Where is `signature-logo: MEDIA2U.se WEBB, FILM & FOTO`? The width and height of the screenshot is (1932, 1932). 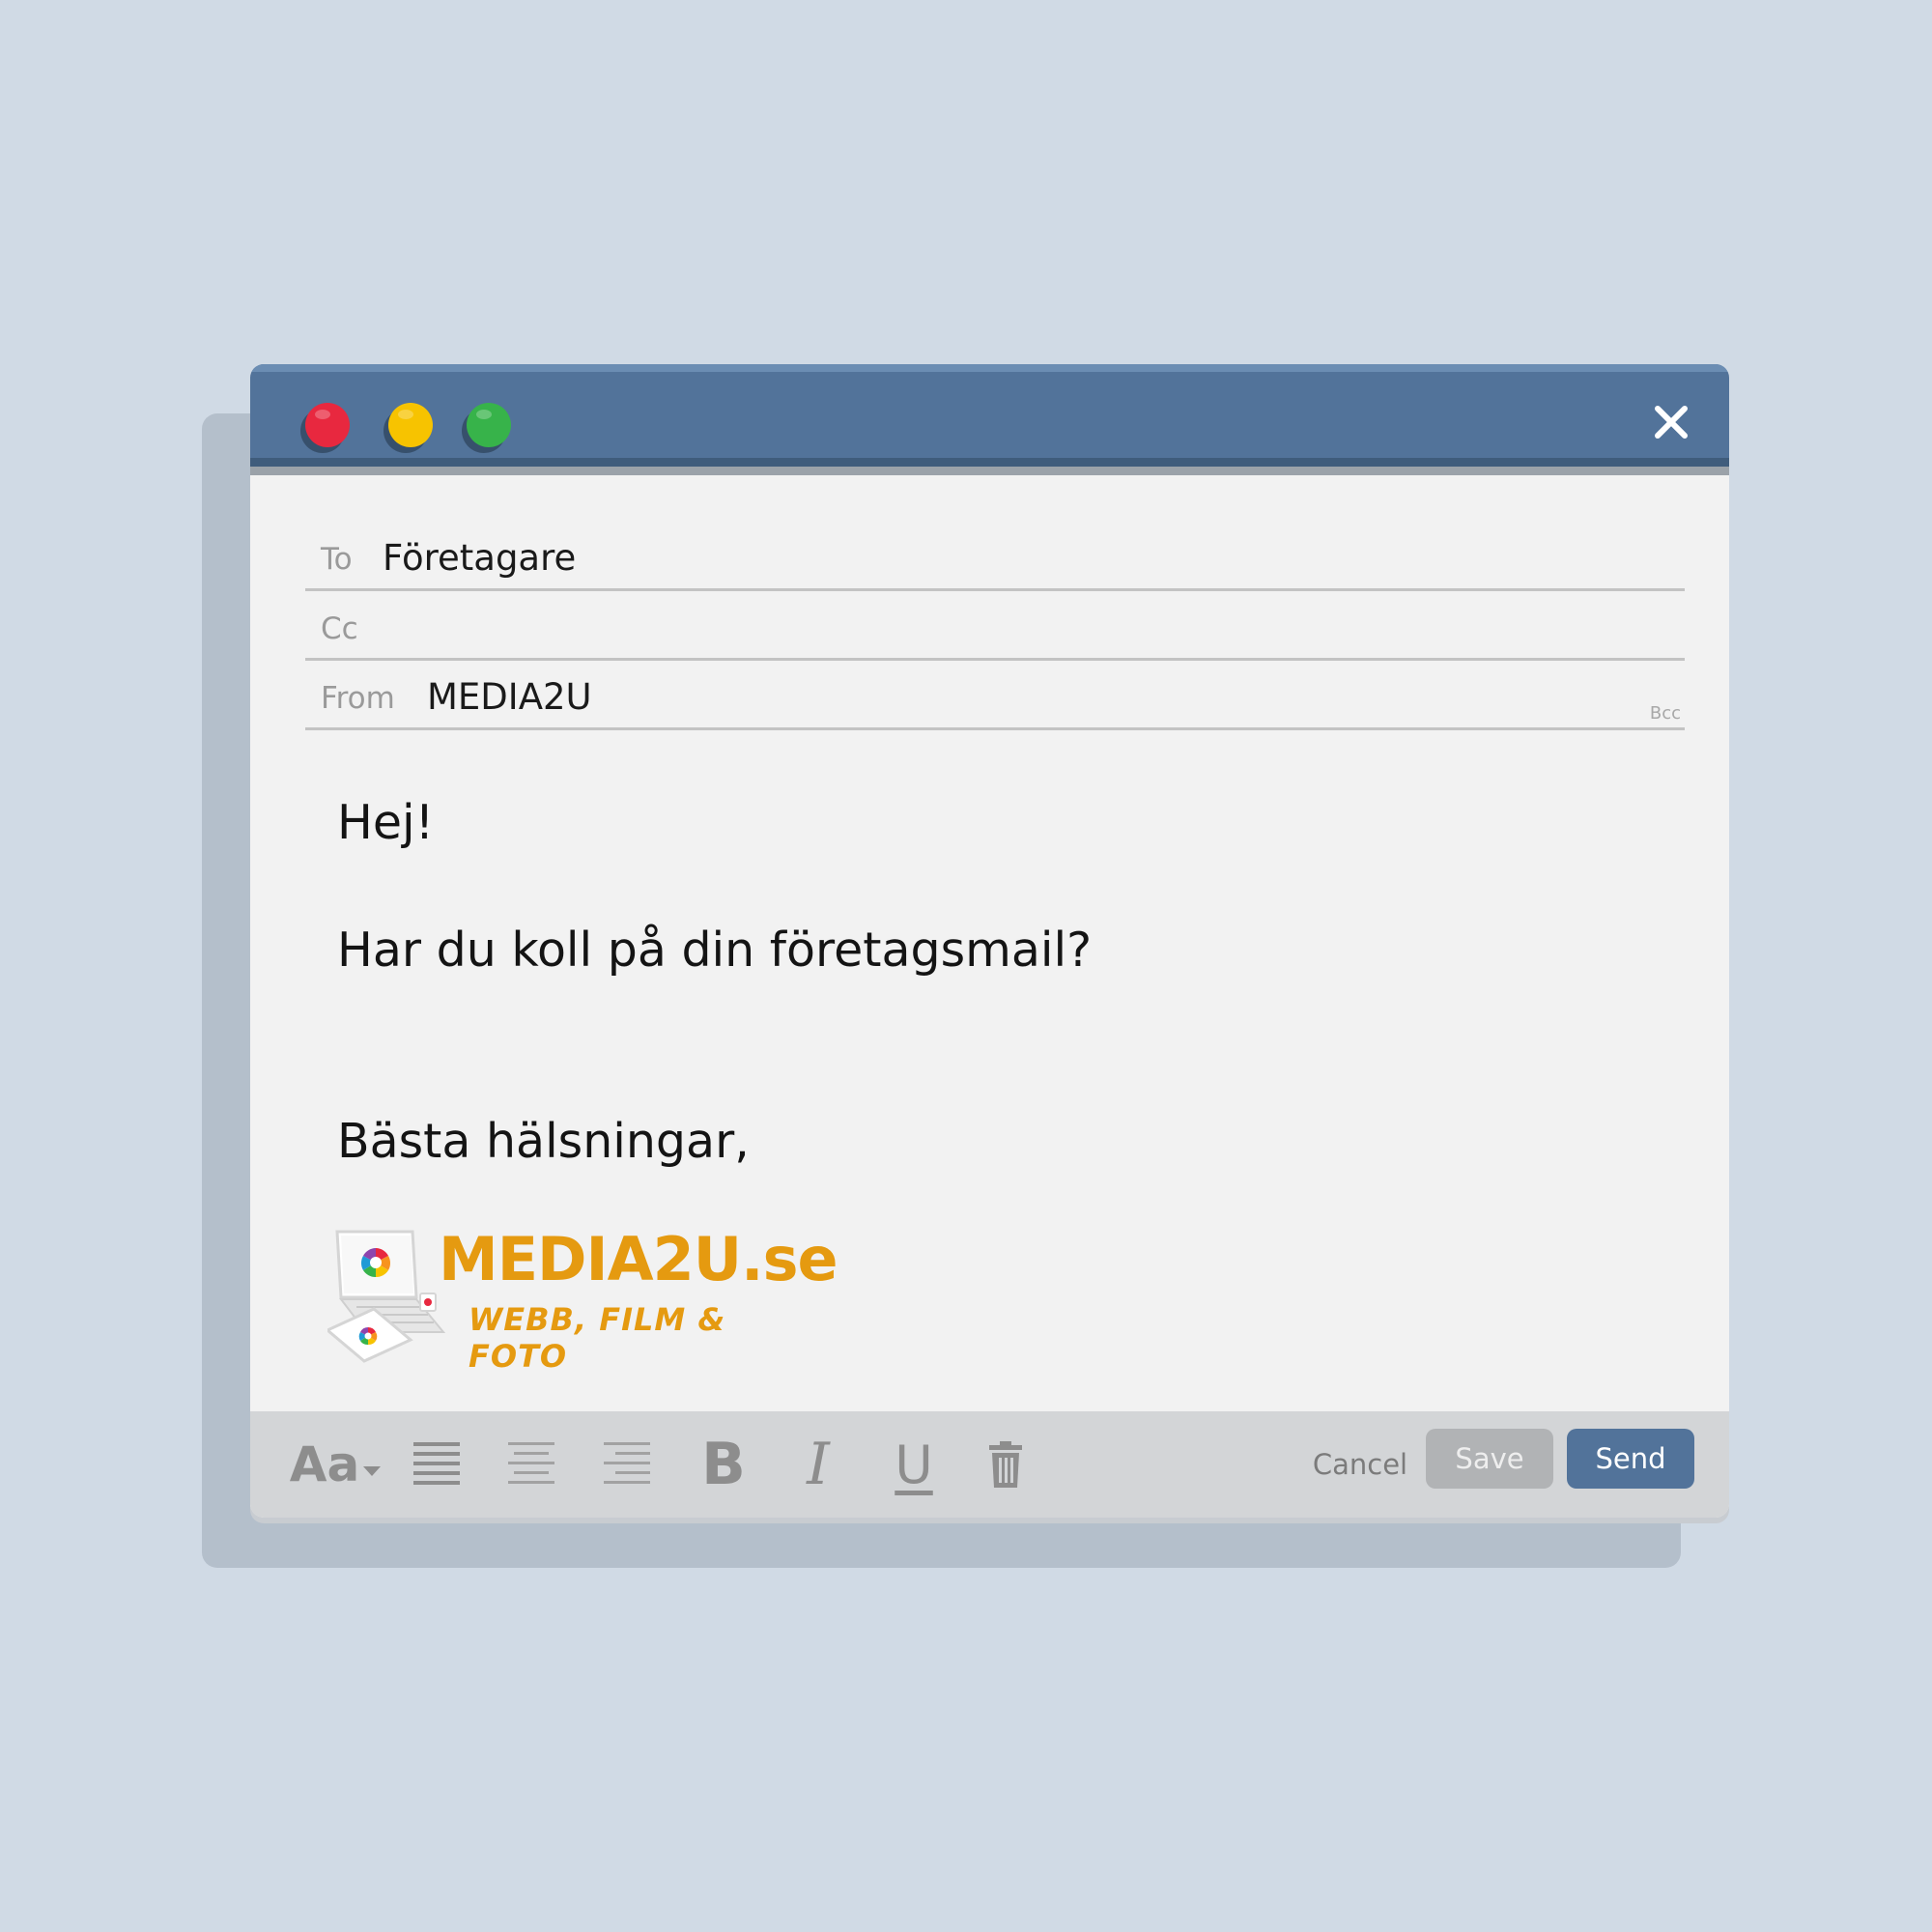 signature-logo: MEDIA2U.se WEBB, FILM & FOTO is located at coordinates (582, 1299).